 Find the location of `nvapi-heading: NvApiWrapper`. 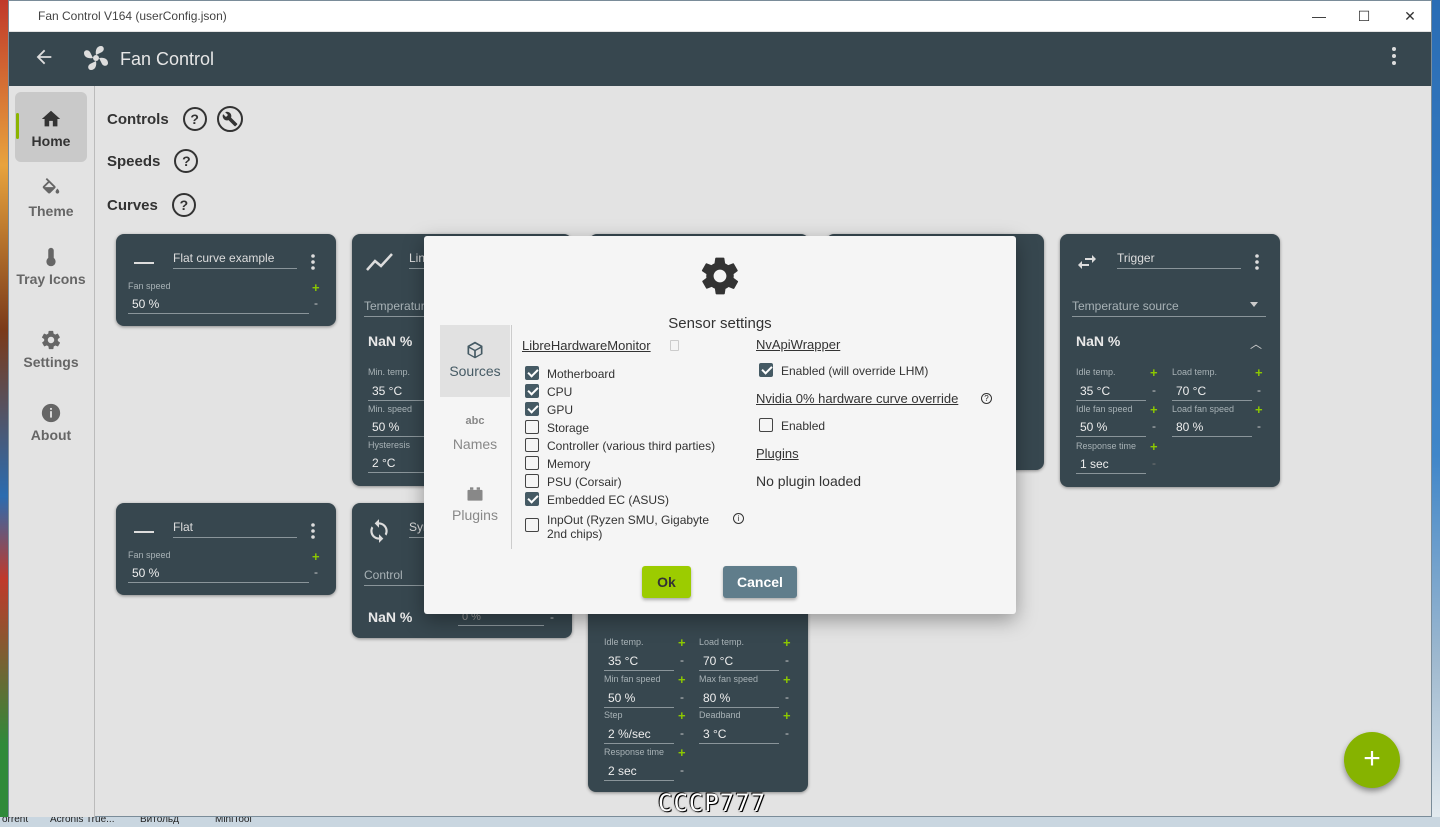

nvapi-heading: NvApiWrapper is located at coordinates (798, 344).